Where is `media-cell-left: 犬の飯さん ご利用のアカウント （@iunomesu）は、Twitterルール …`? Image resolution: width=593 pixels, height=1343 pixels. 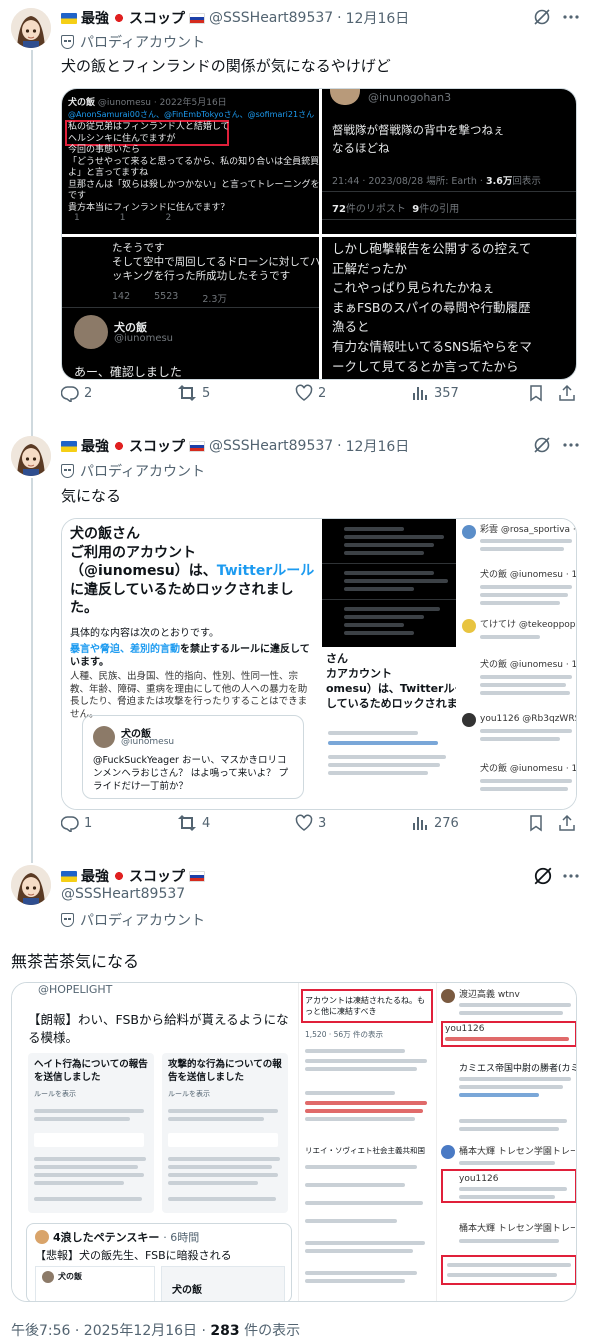 media-cell-left: 犬の飯さん ご利用のアカウント （@iunomesu）は、Twitterルール … is located at coordinates (191, 664).